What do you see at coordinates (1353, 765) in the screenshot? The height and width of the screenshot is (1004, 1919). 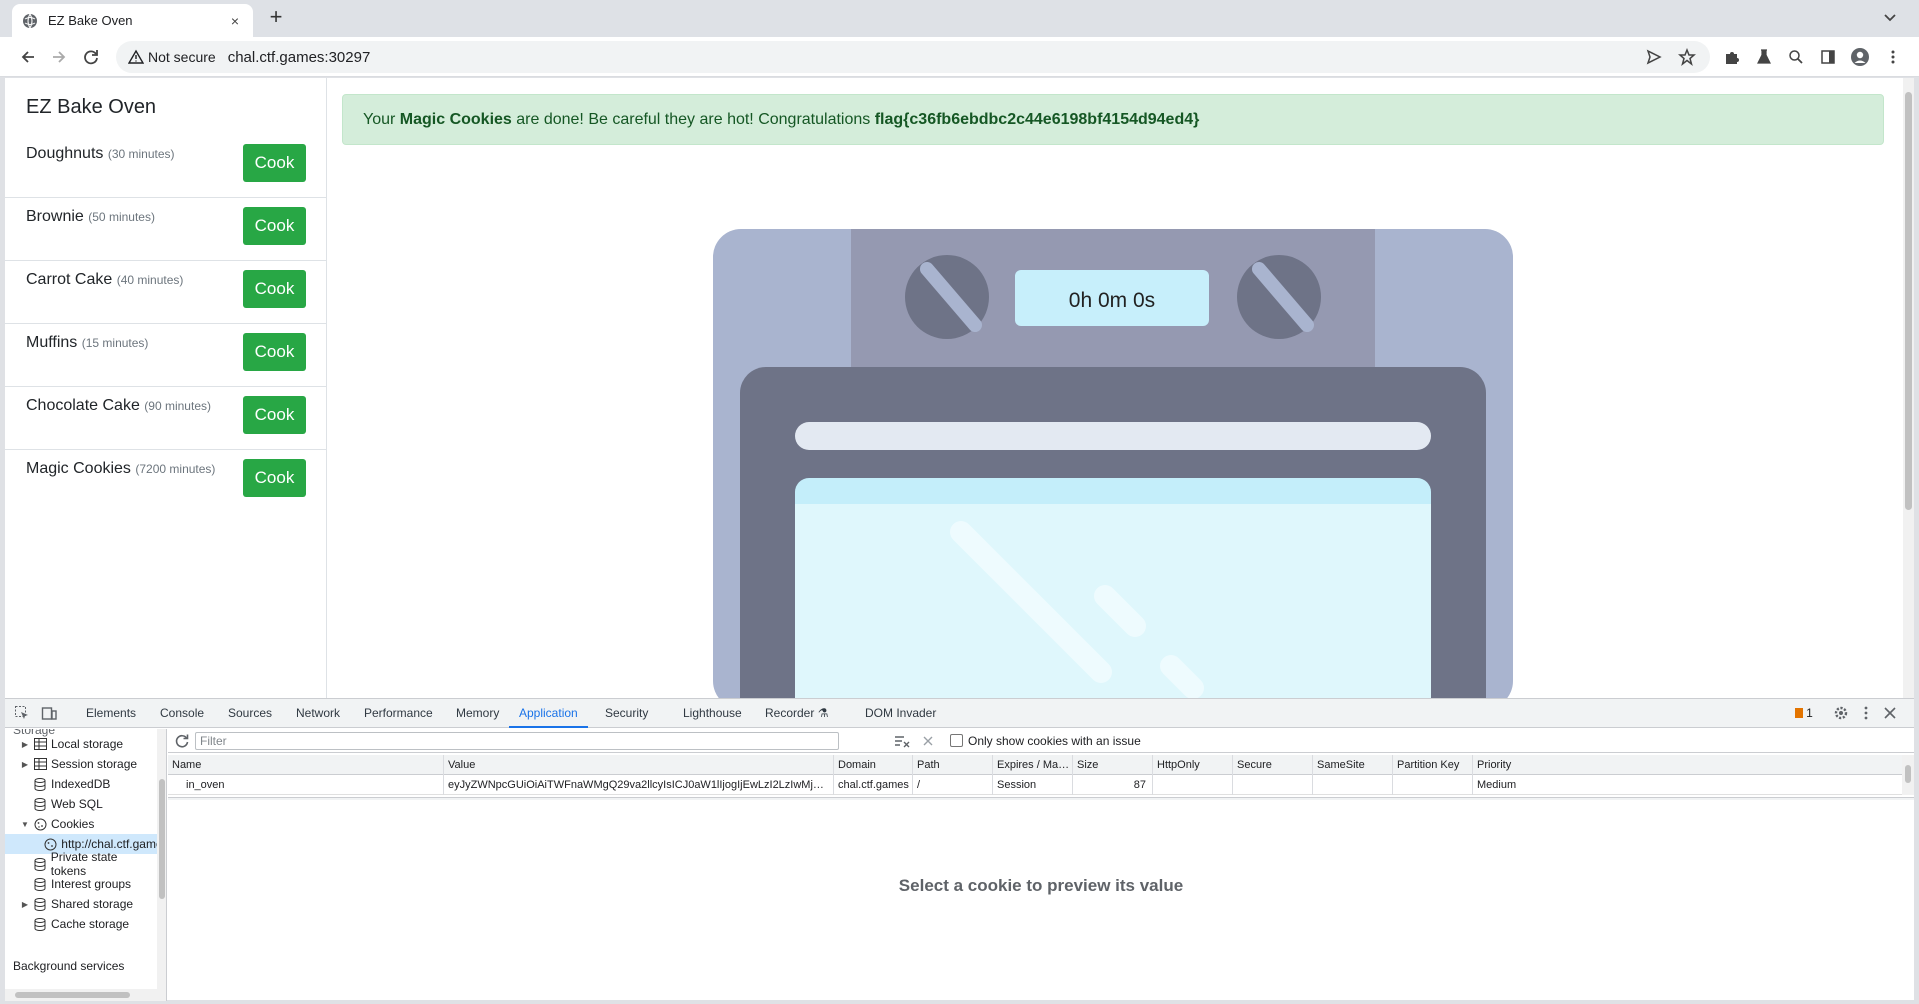 I see `column-header-samesite: SameSite` at bounding box center [1353, 765].